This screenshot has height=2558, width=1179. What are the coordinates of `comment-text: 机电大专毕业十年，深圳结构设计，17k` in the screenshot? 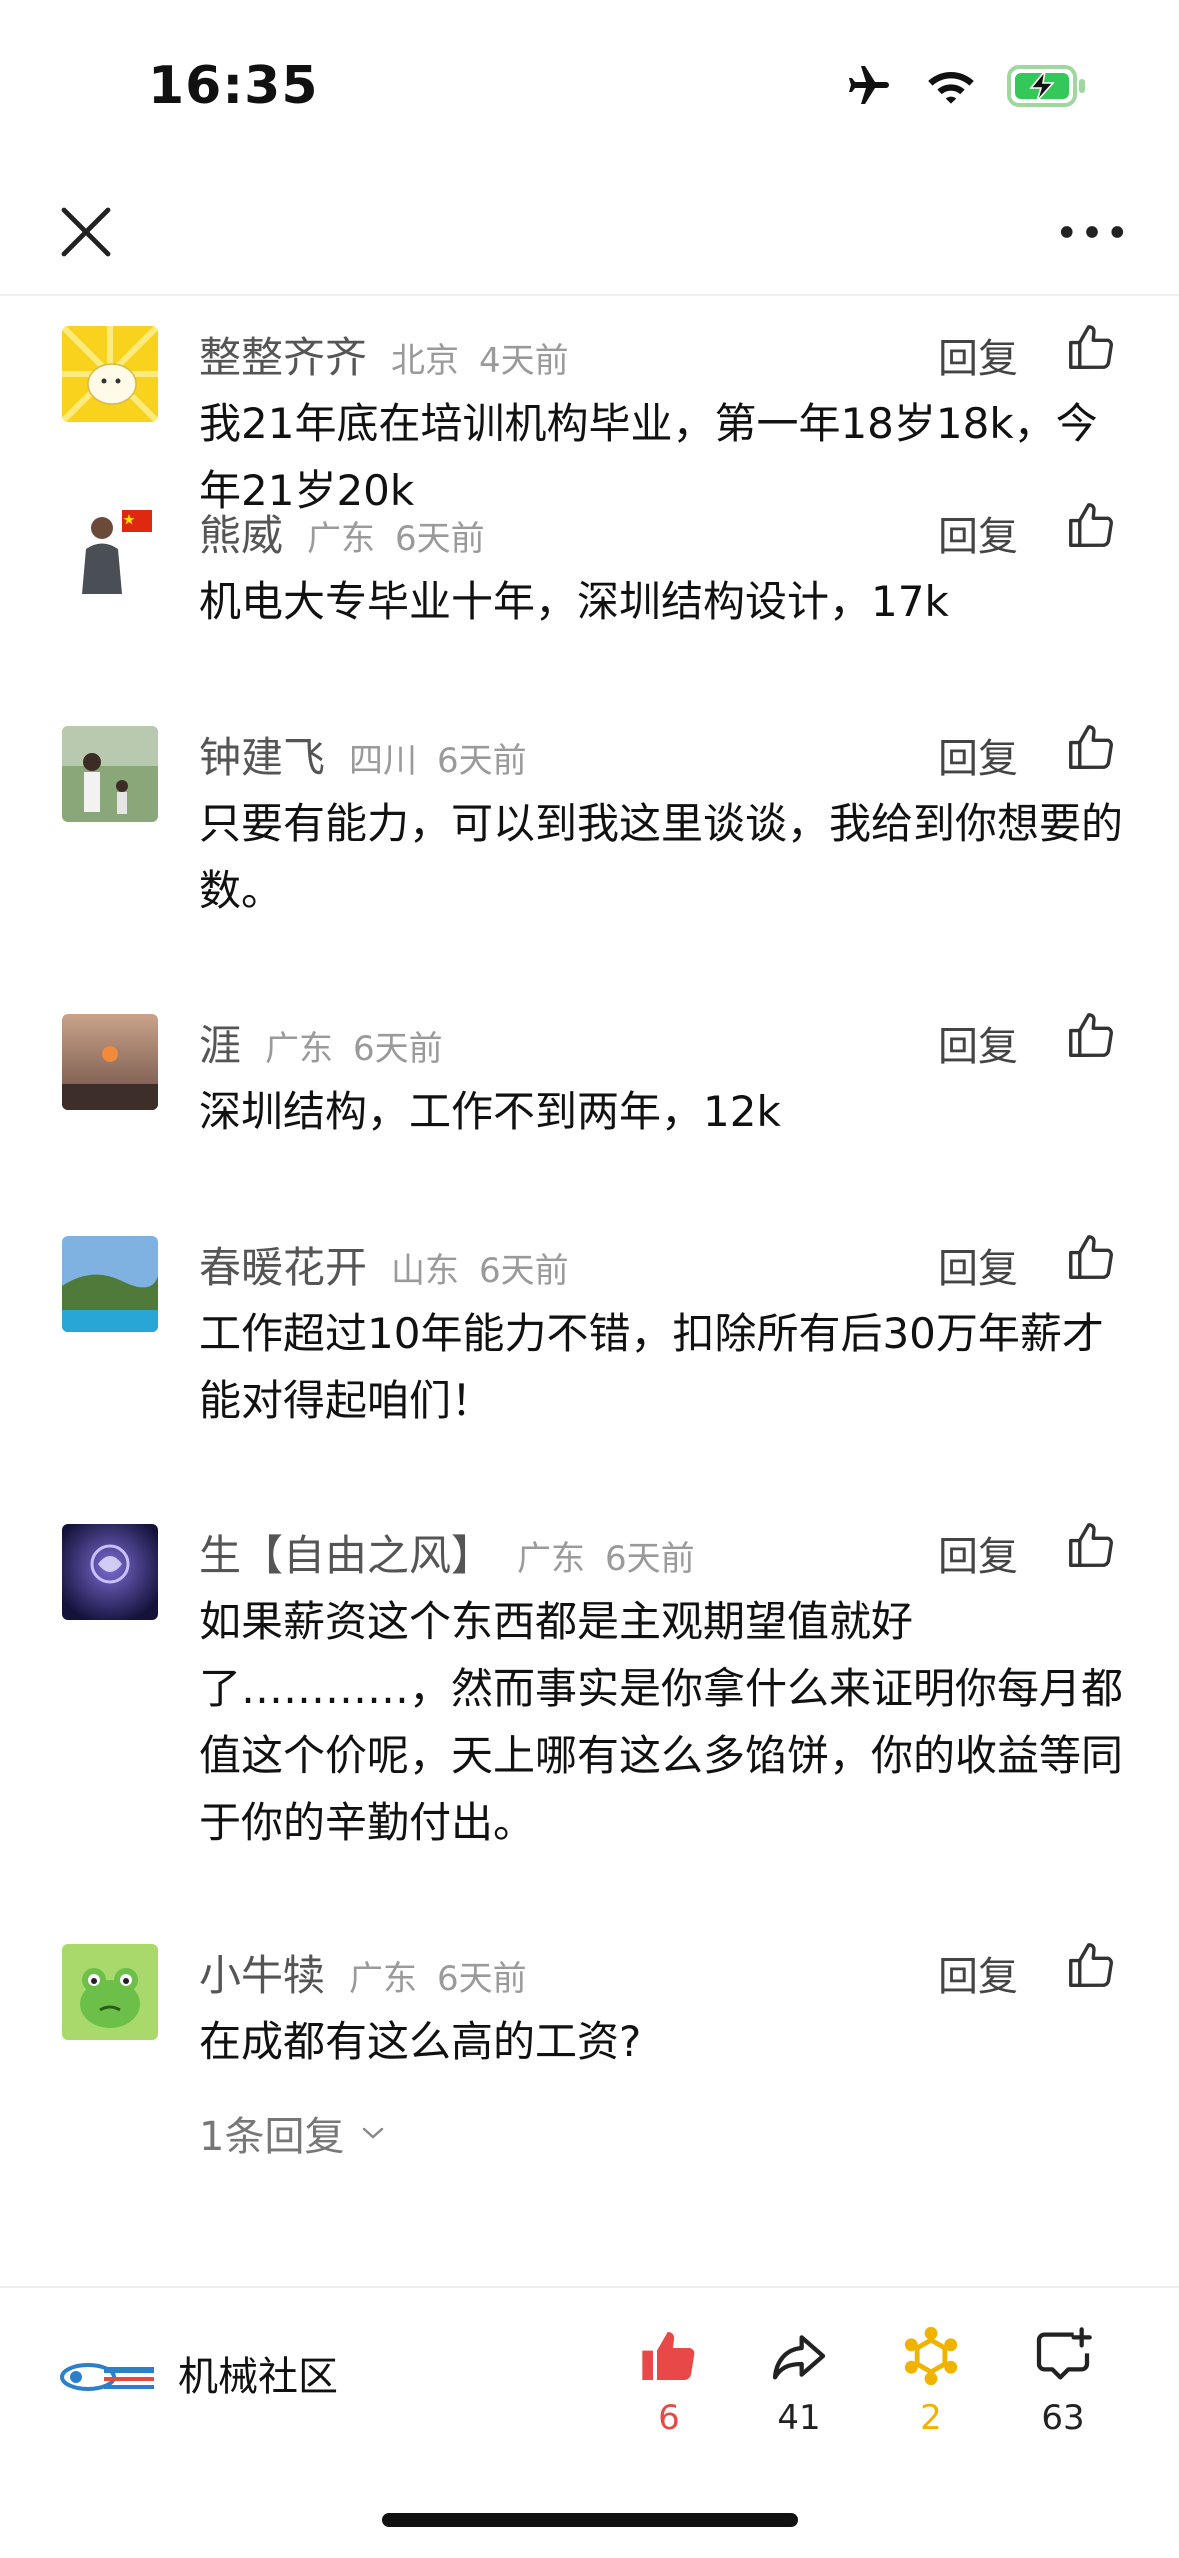 It's located at (574, 601).